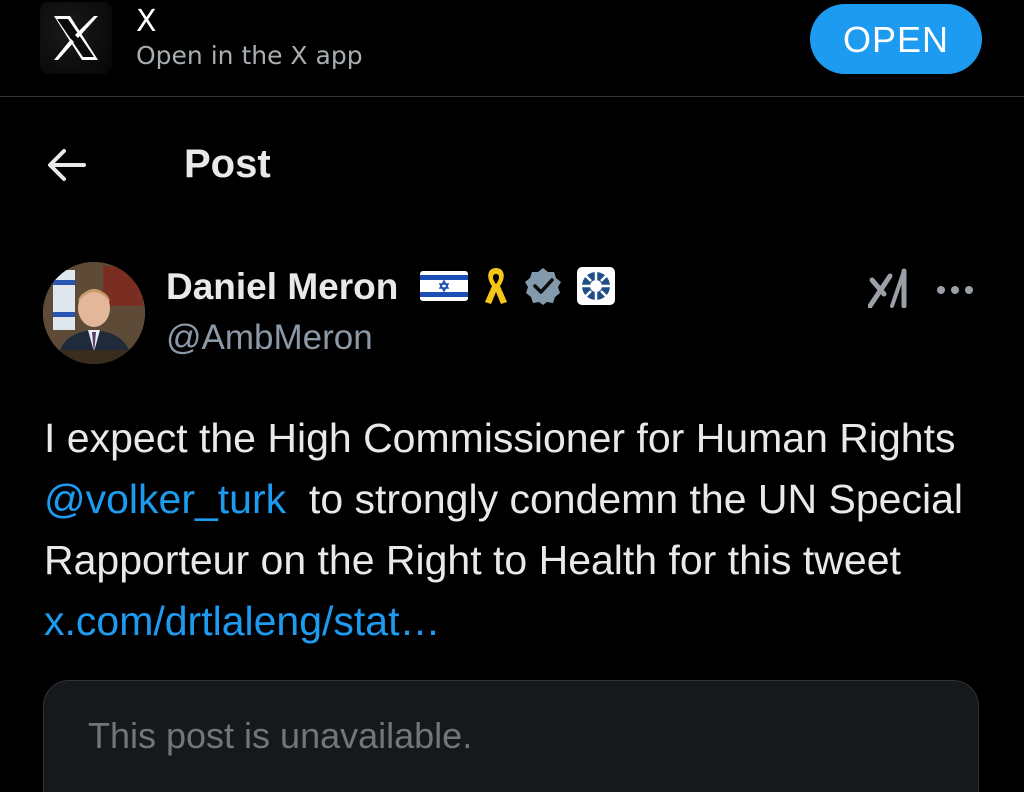 The height and width of the screenshot is (792, 1024). I want to click on avatar, so click(94, 313).